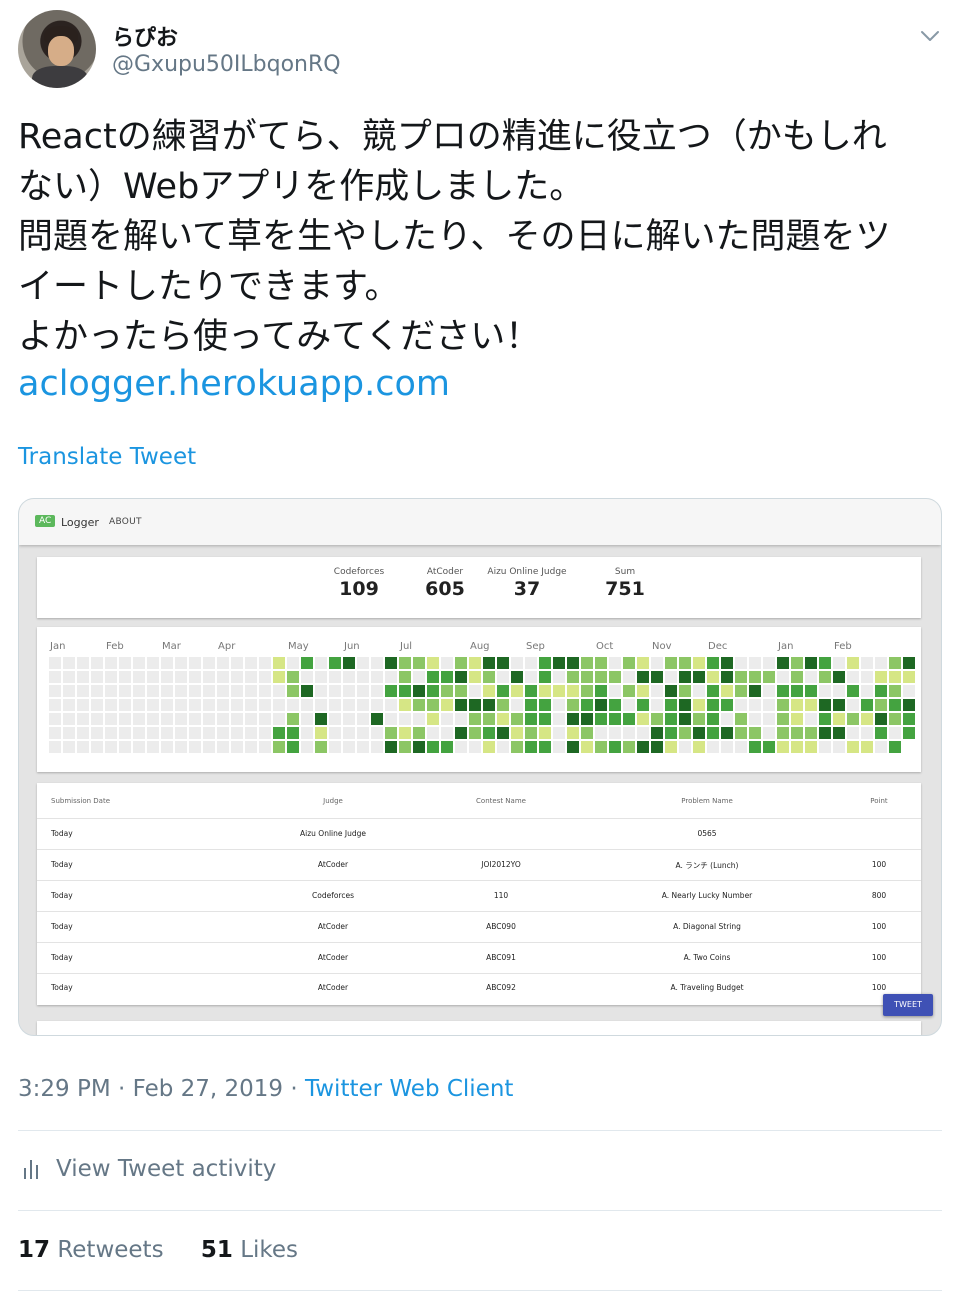 This screenshot has width=958, height=1294. What do you see at coordinates (333, 801) in the screenshot?
I see `table-header: Judge` at bounding box center [333, 801].